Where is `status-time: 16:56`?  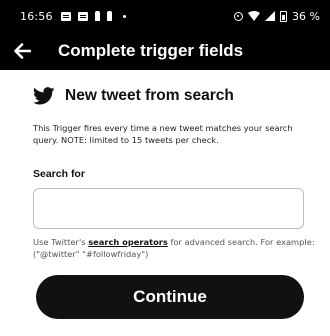 status-time: 16:56 is located at coordinates (36, 16).